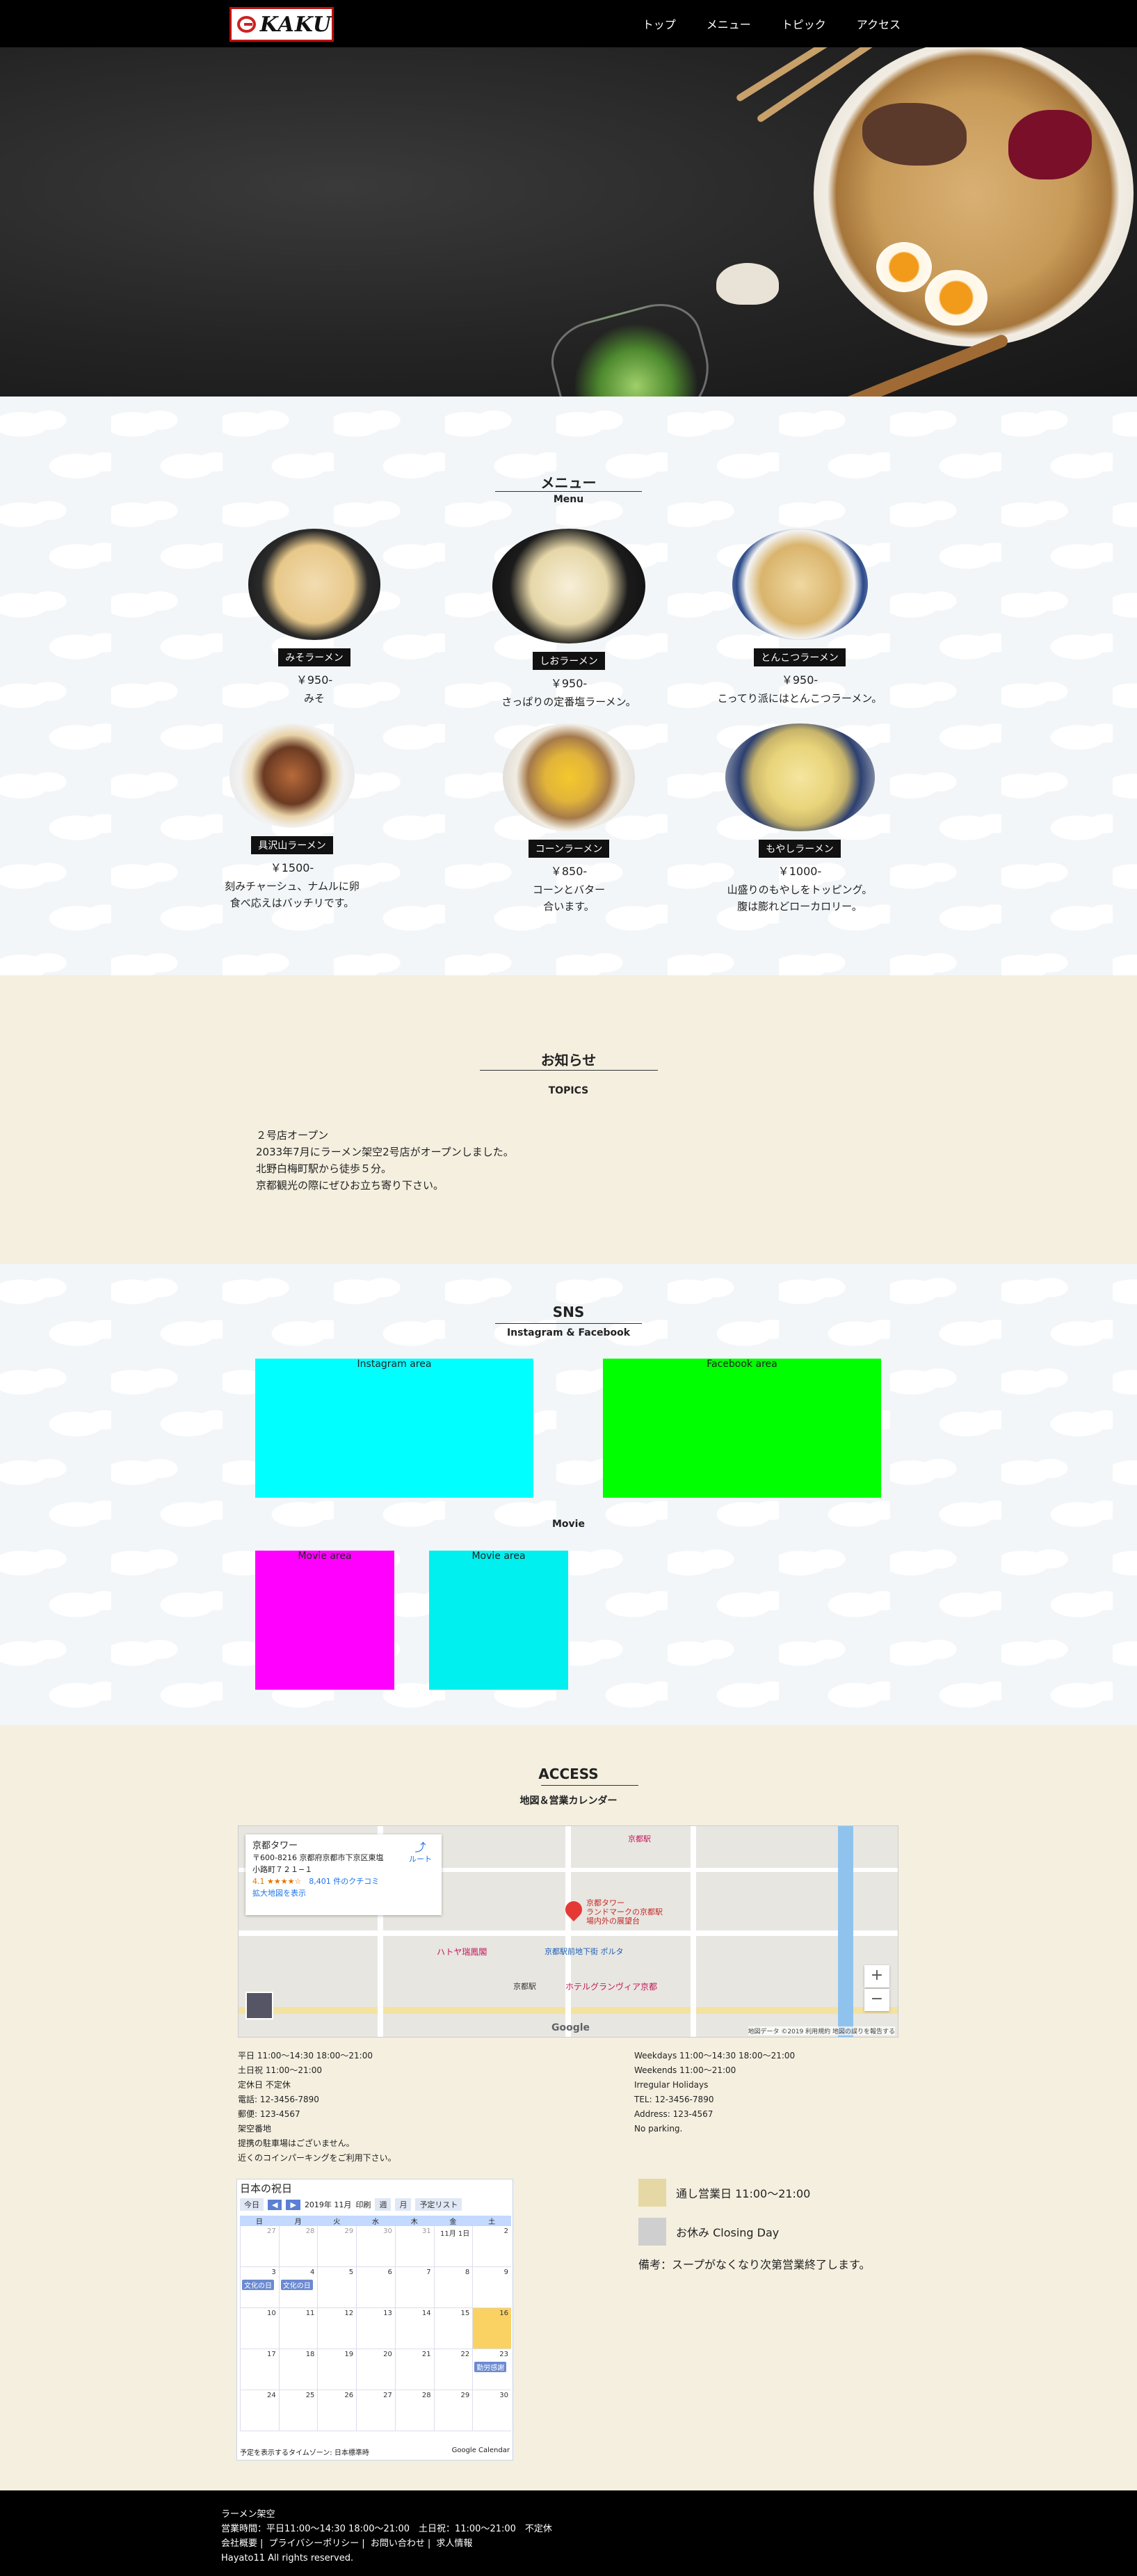  What do you see at coordinates (569, 898) in the screenshot?
I see `dish-desc: コーンとバター 合います。` at bounding box center [569, 898].